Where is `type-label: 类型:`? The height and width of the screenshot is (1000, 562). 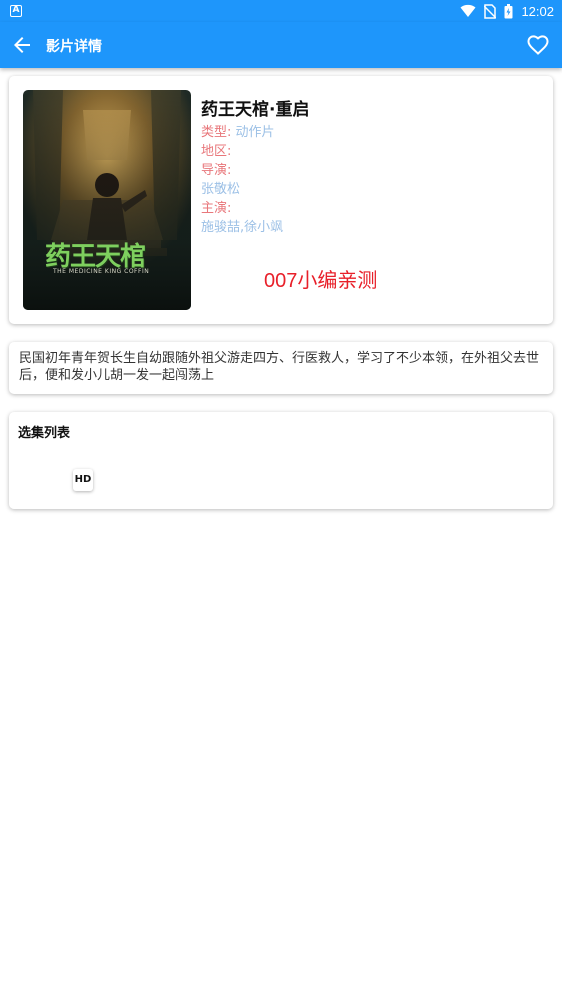
type-label: 类型: is located at coordinates (216, 132).